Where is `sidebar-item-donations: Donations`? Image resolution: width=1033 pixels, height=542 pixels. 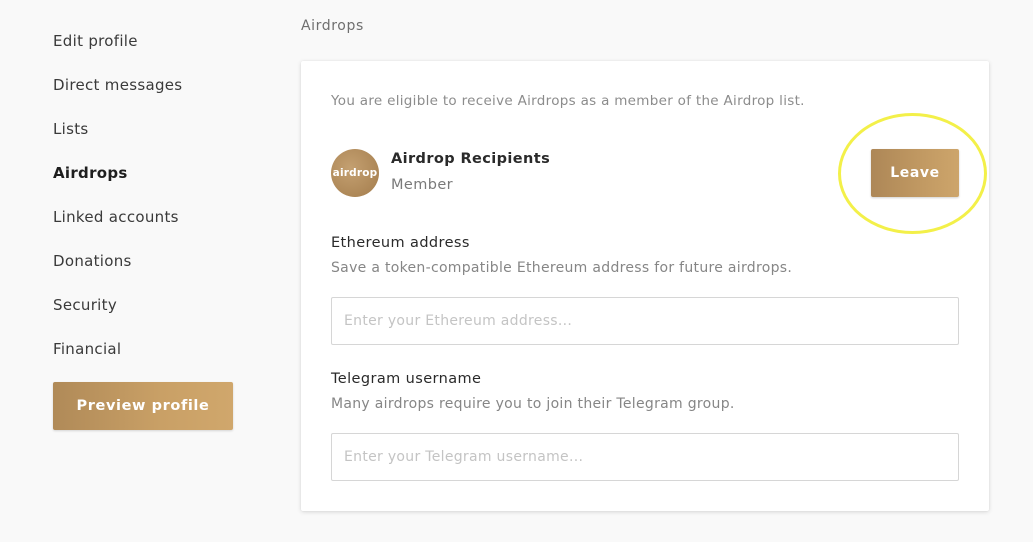 sidebar-item-donations: Donations is located at coordinates (92, 261).